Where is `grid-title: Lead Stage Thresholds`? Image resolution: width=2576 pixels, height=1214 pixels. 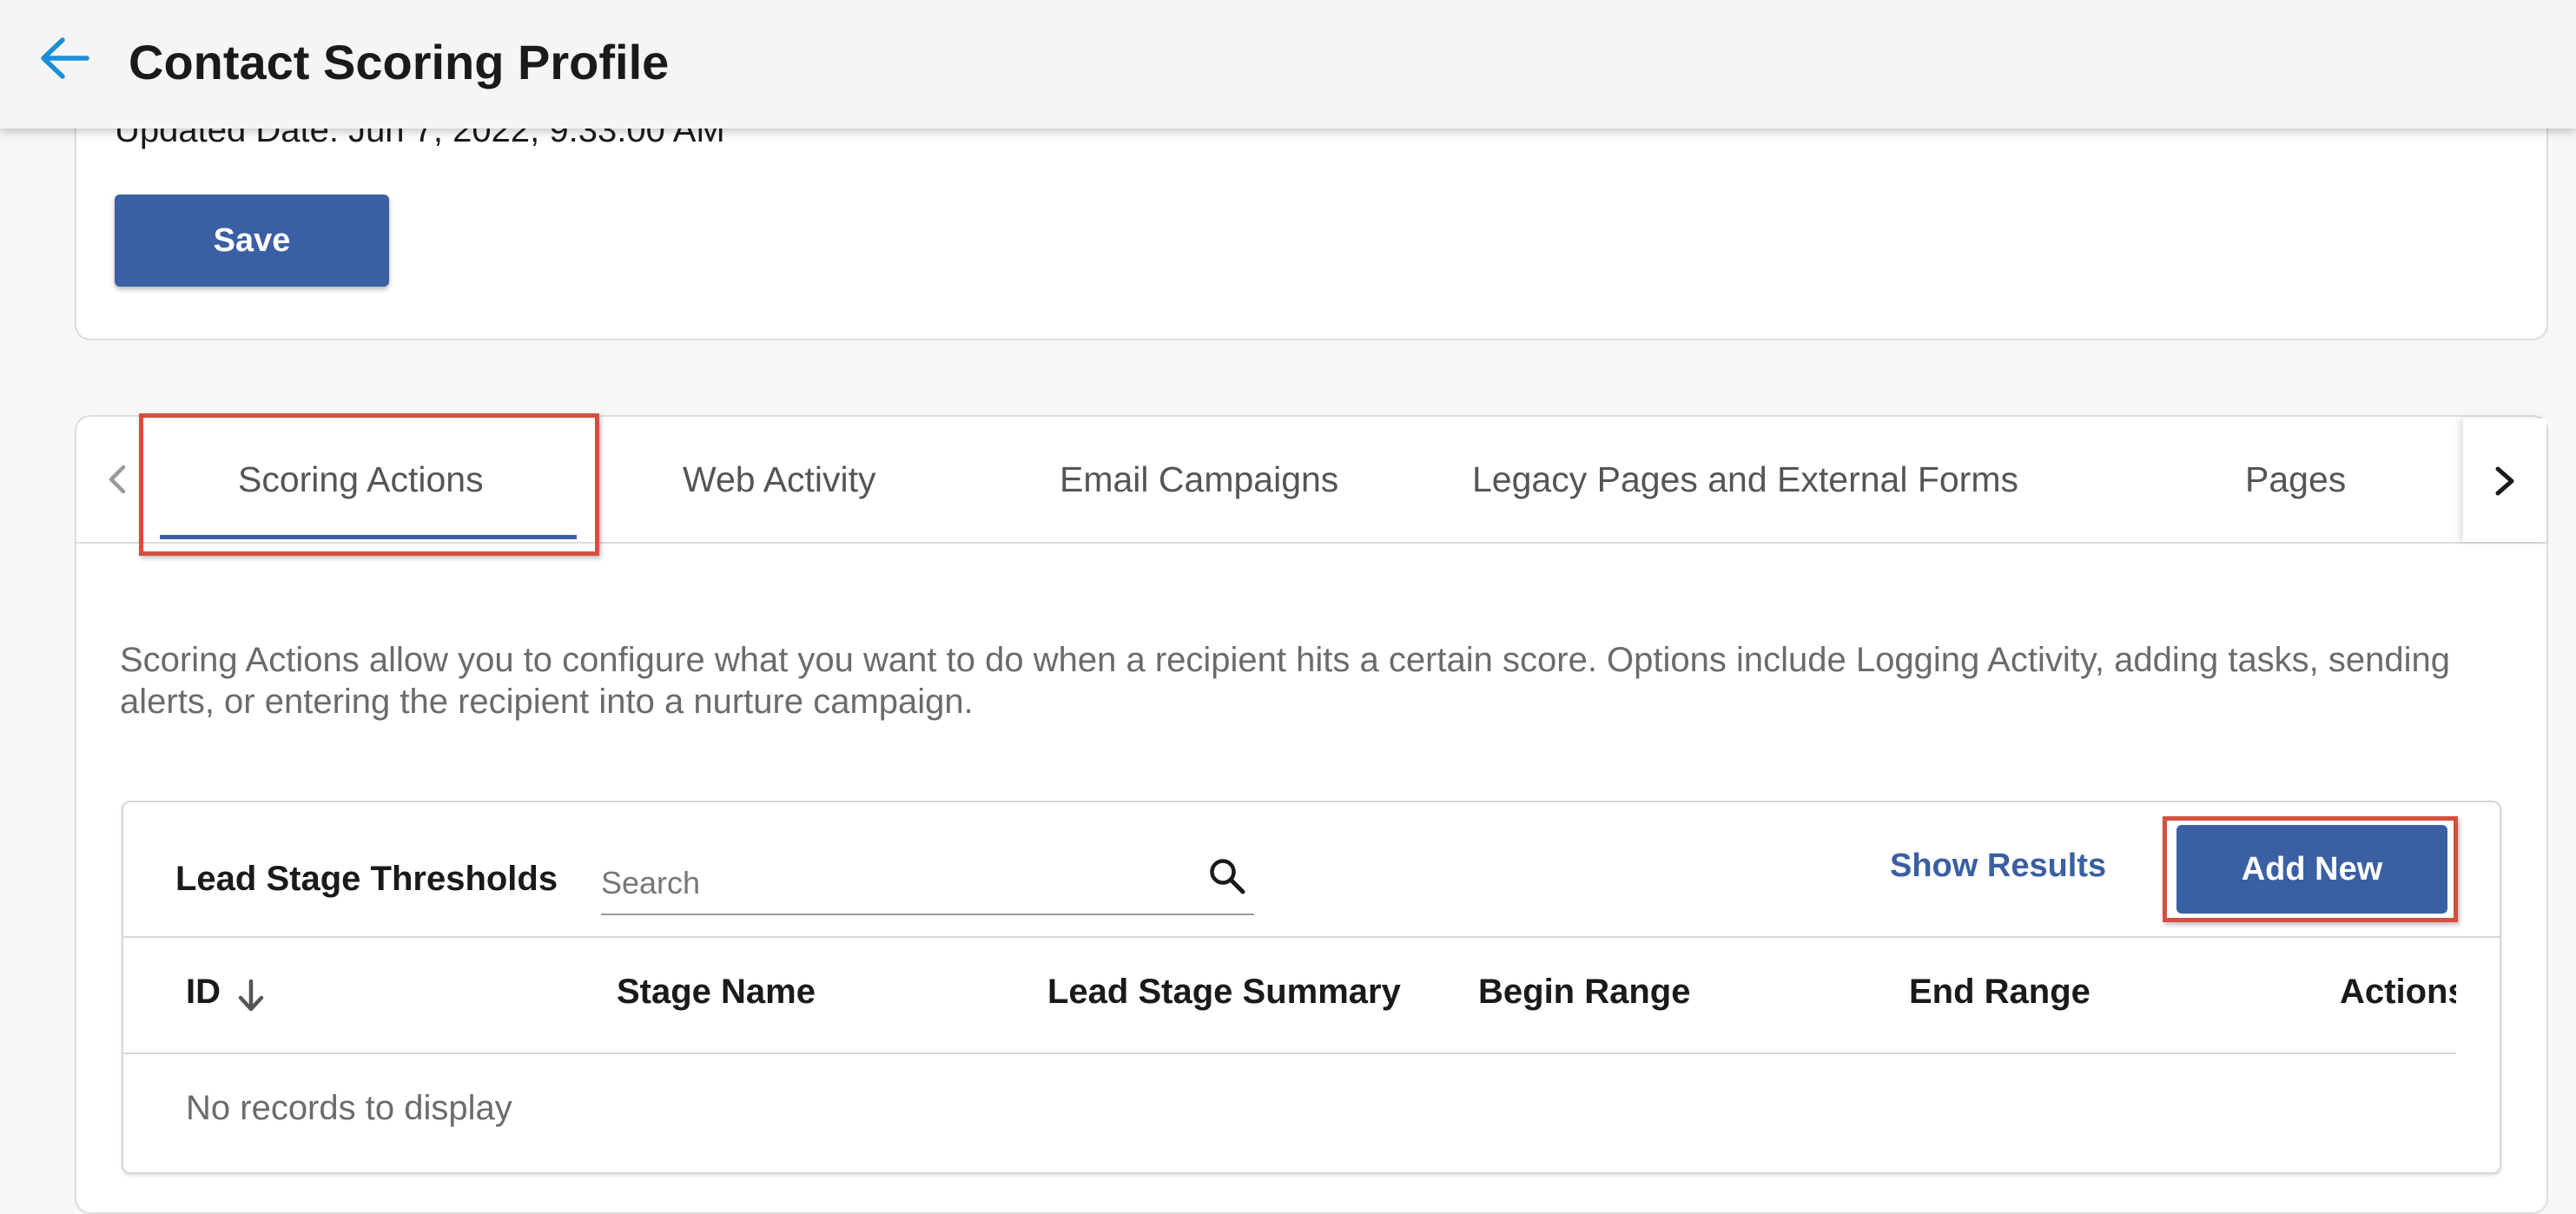 grid-title: Lead Stage Thresholds is located at coordinates (366, 879).